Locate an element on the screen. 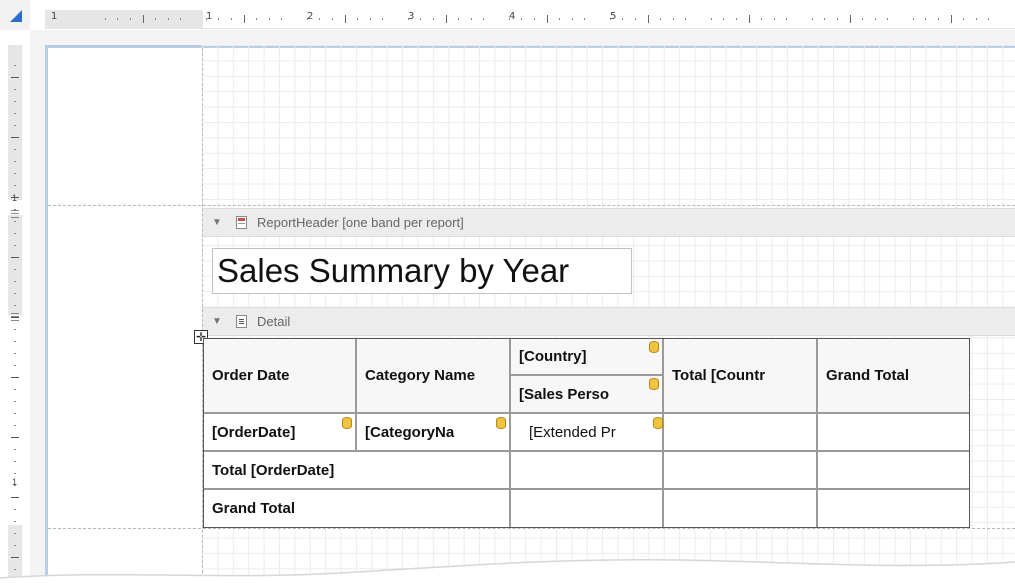 This screenshot has width=1015, height=583. header-order-date: Order Date is located at coordinates (279, 375).